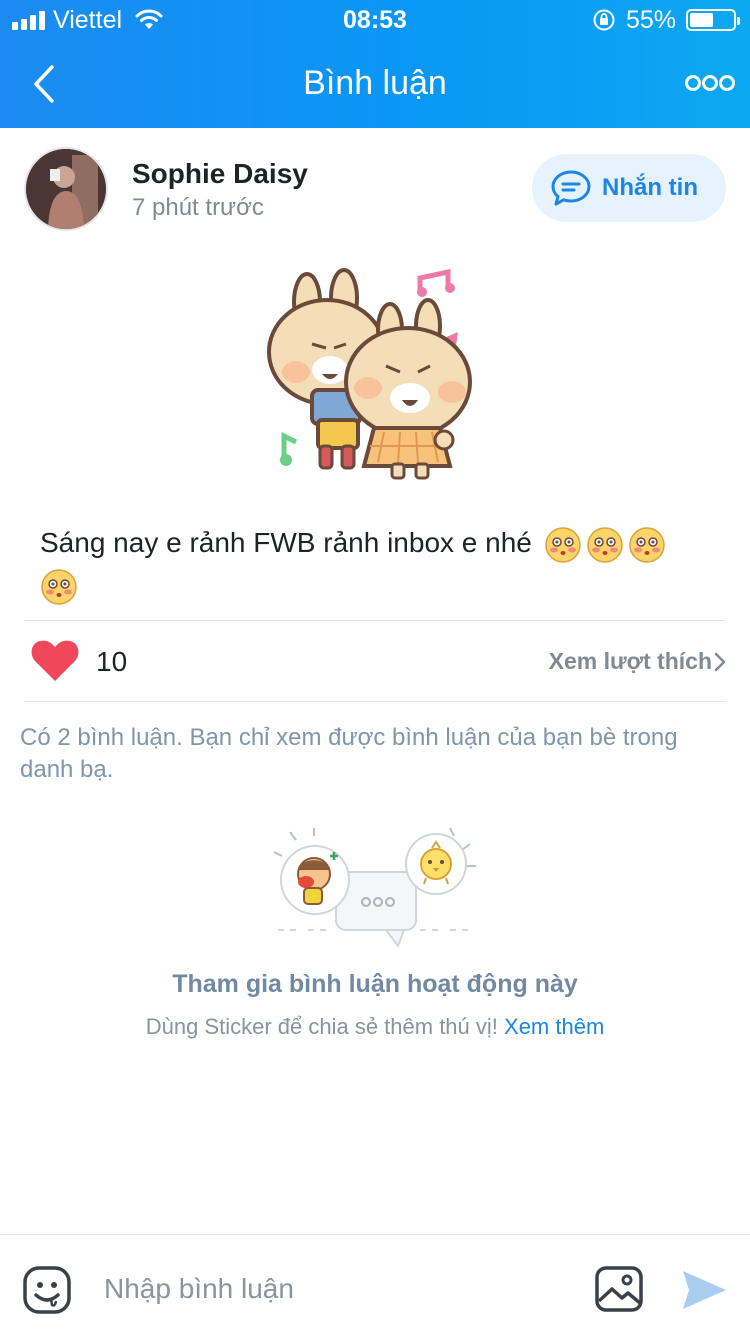 The width and height of the screenshot is (750, 1334). I want to click on message-button: Nhắn tin, so click(629, 188).